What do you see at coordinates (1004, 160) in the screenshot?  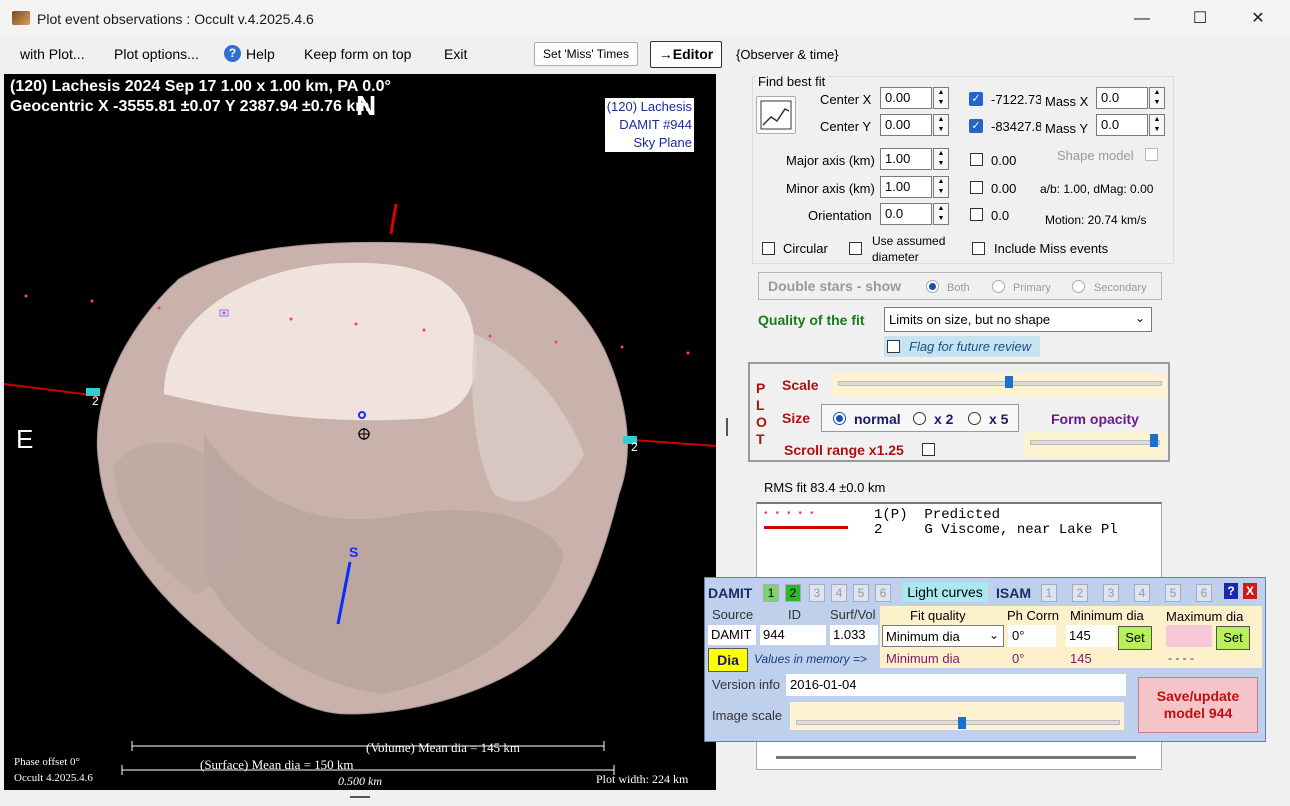 I see `major-check-value: 0.00` at bounding box center [1004, 160].